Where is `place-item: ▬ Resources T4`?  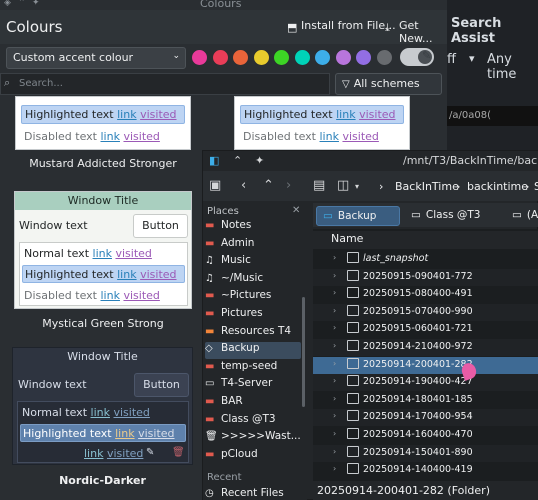
place-item: ▬ Resources T4 is located at coordinates (253, 333).